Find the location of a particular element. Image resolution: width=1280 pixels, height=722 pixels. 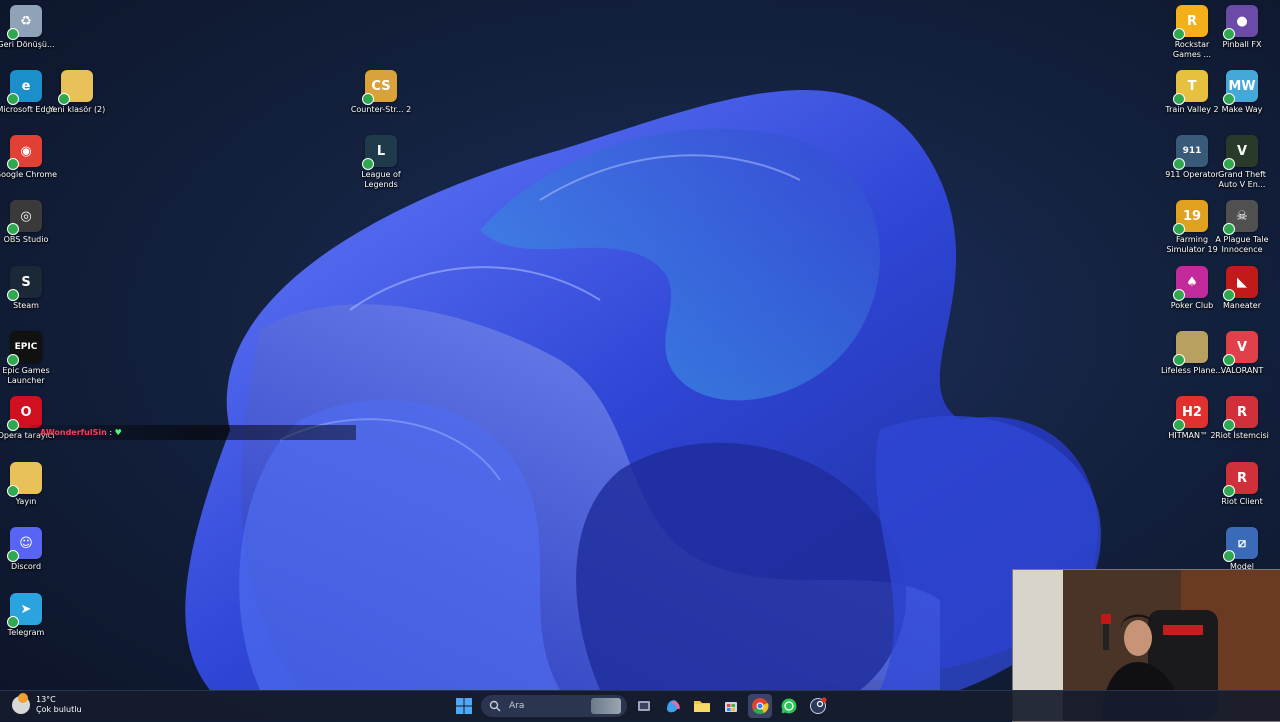

desktop-icon-plague-tale: ☠ A Plague Tale Innocence is located at coordinates (1242, 227).